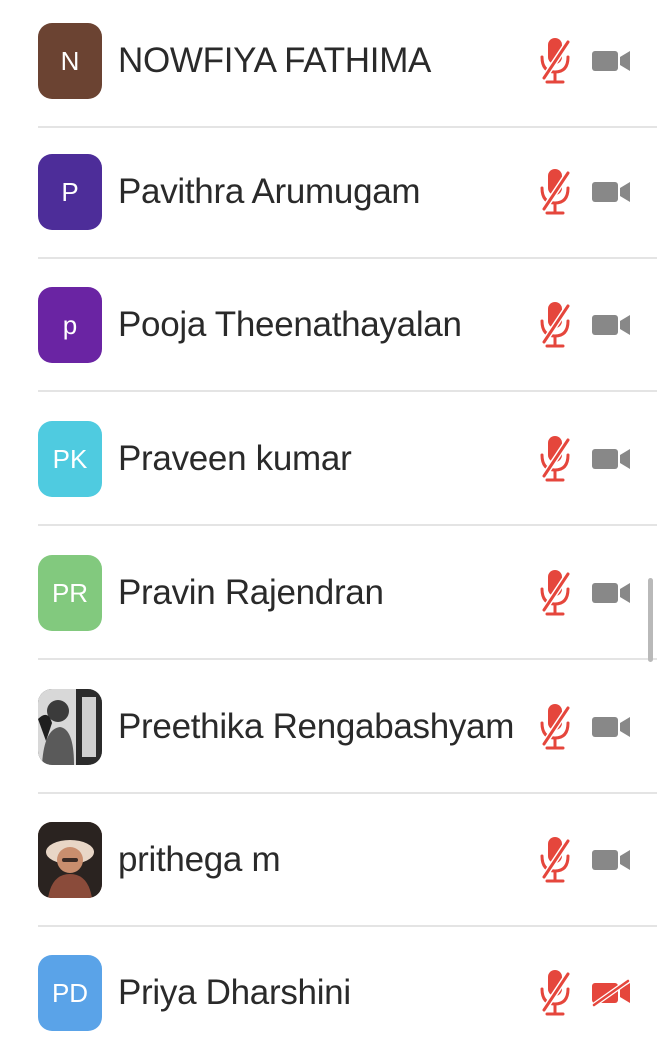  What do you see at coordinates (234, 992) in the screenshot?
I see `participant-name: Priya Dharshini` at bounding box center [234, 992].